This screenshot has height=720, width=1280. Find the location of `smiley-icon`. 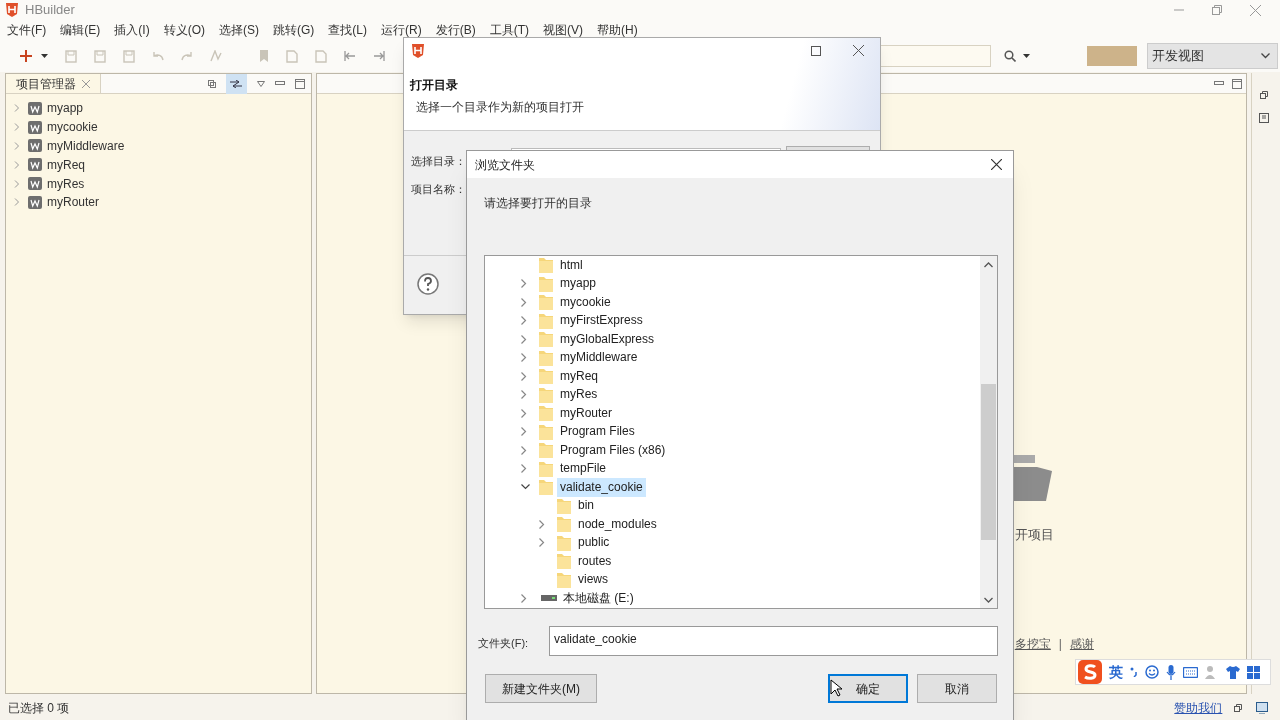

smiley-icon is located at coordinates (1152, 672).